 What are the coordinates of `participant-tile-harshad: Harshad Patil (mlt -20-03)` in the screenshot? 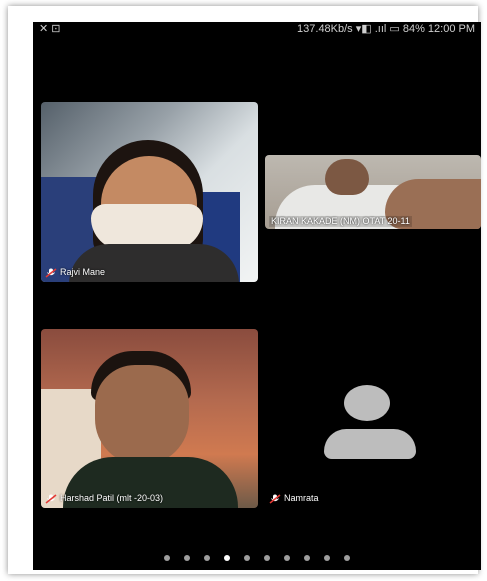 It's located at (149, 418).